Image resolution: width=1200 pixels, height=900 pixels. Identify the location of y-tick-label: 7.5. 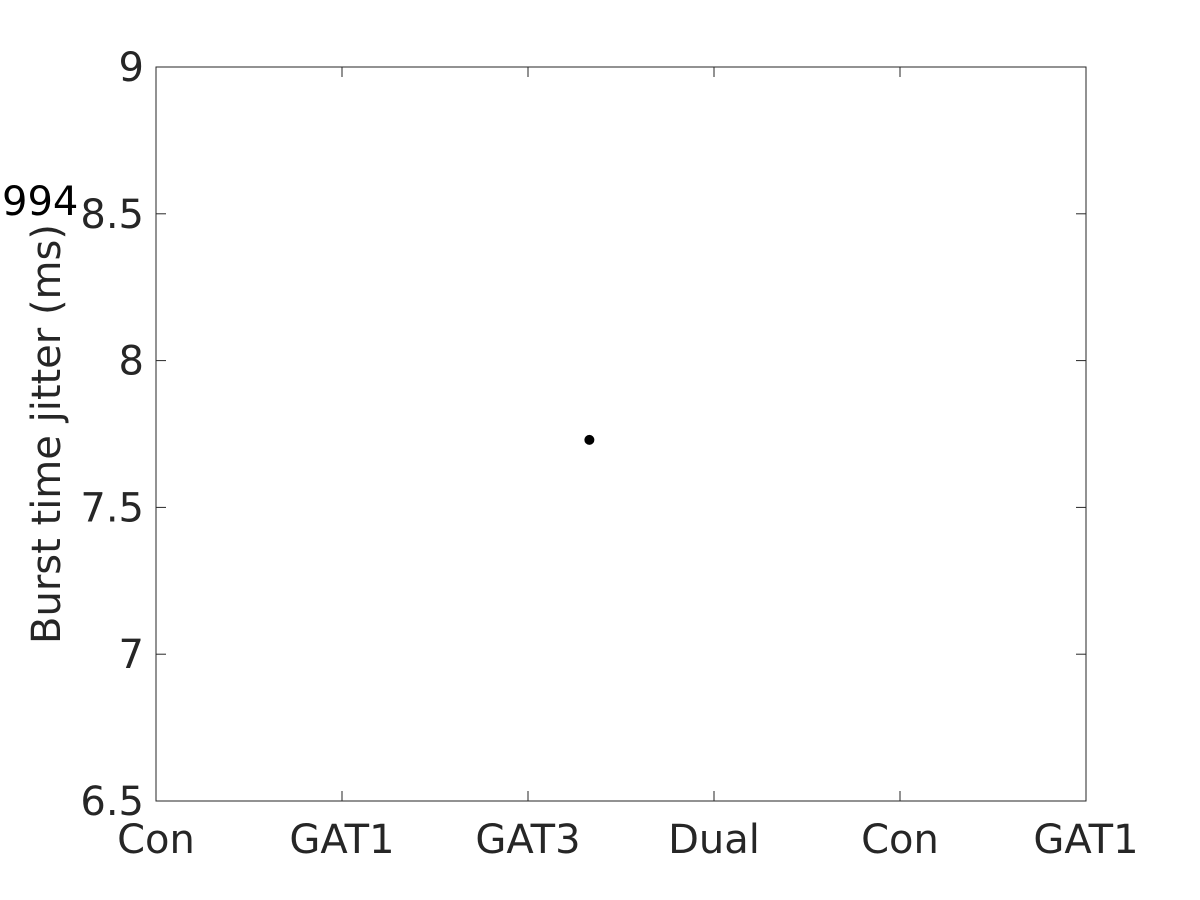
(112, 508).